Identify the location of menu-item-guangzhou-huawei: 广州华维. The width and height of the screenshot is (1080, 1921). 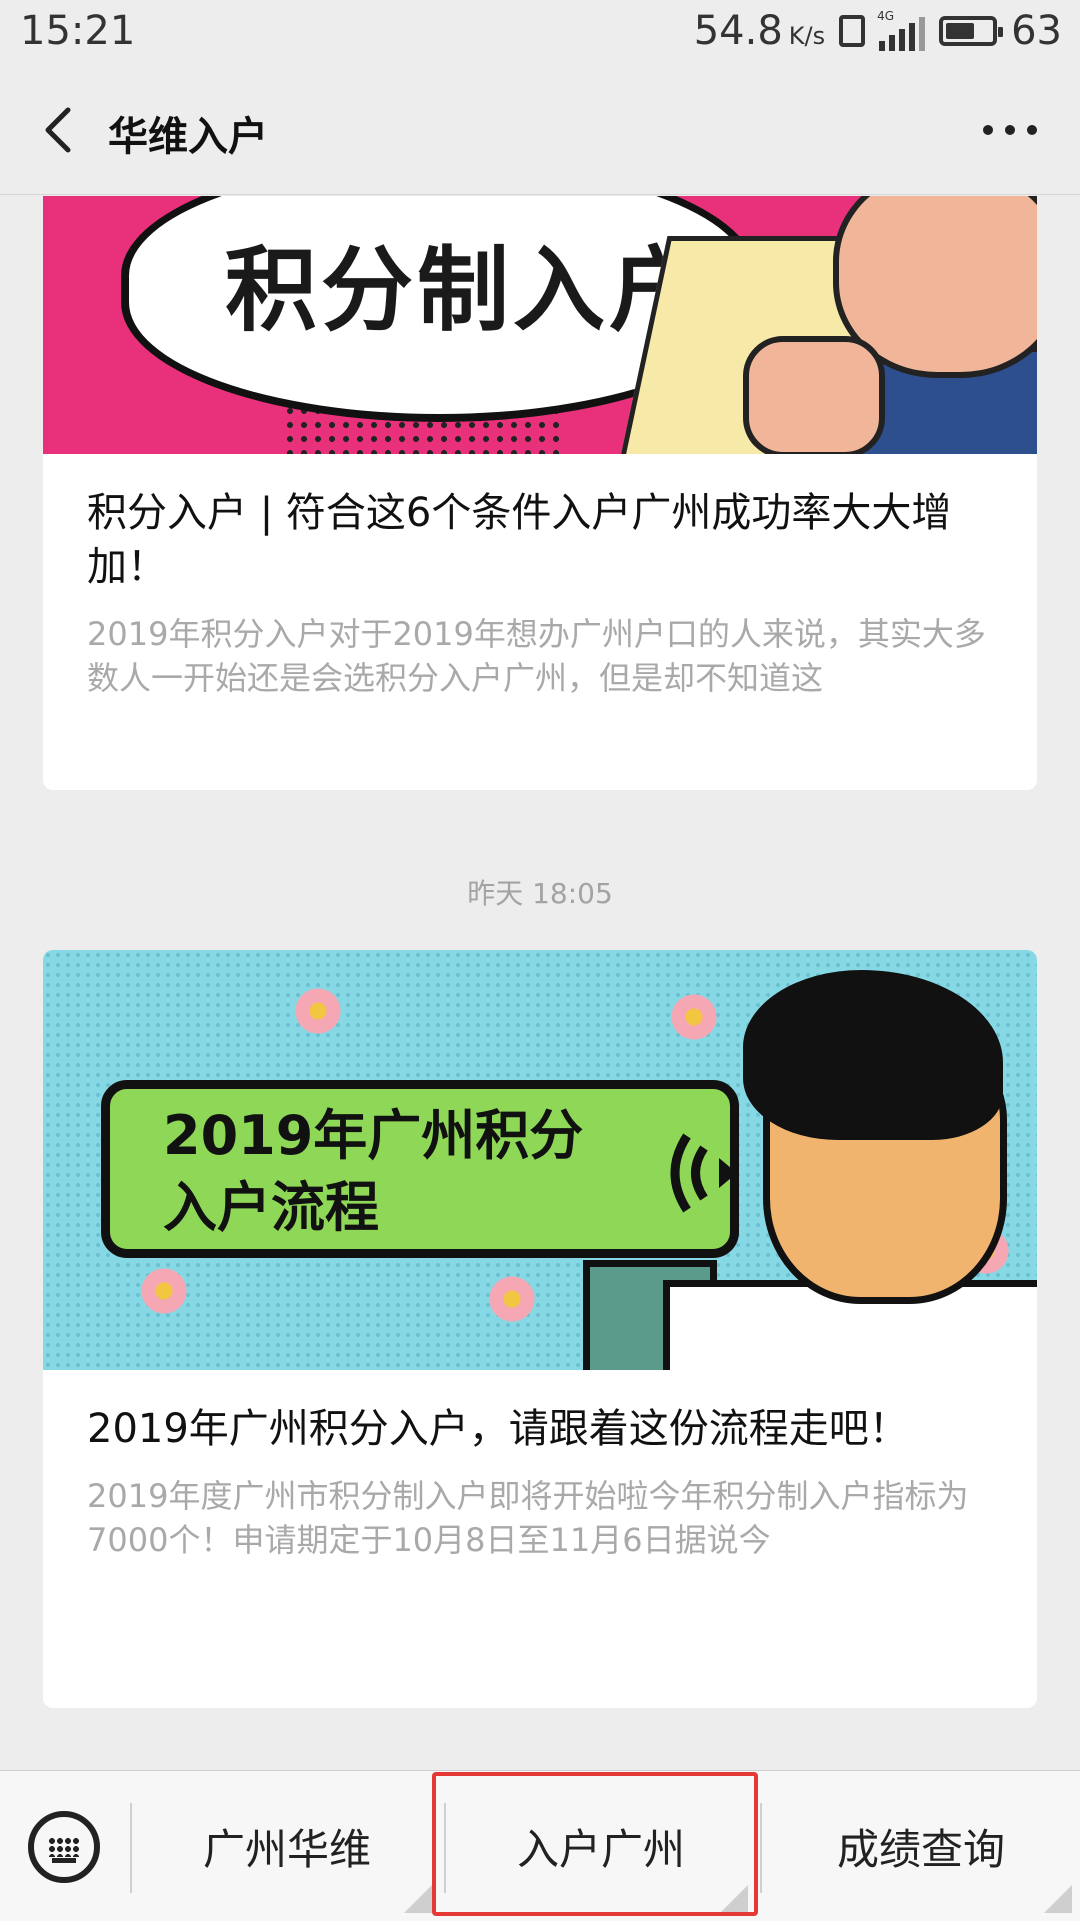
(287, 1846).